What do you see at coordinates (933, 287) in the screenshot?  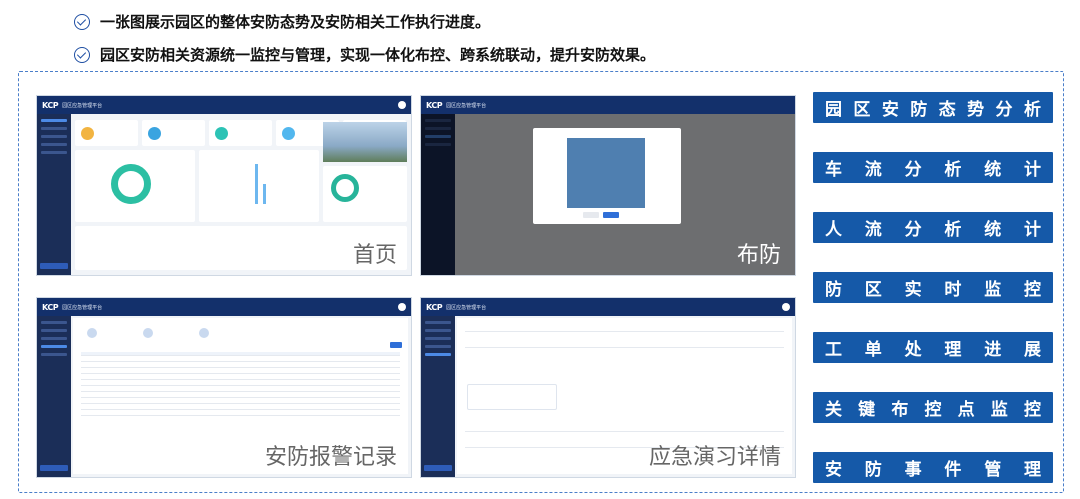 I see `feature-label: 防区实时监控` at bounding box center [933, 287].